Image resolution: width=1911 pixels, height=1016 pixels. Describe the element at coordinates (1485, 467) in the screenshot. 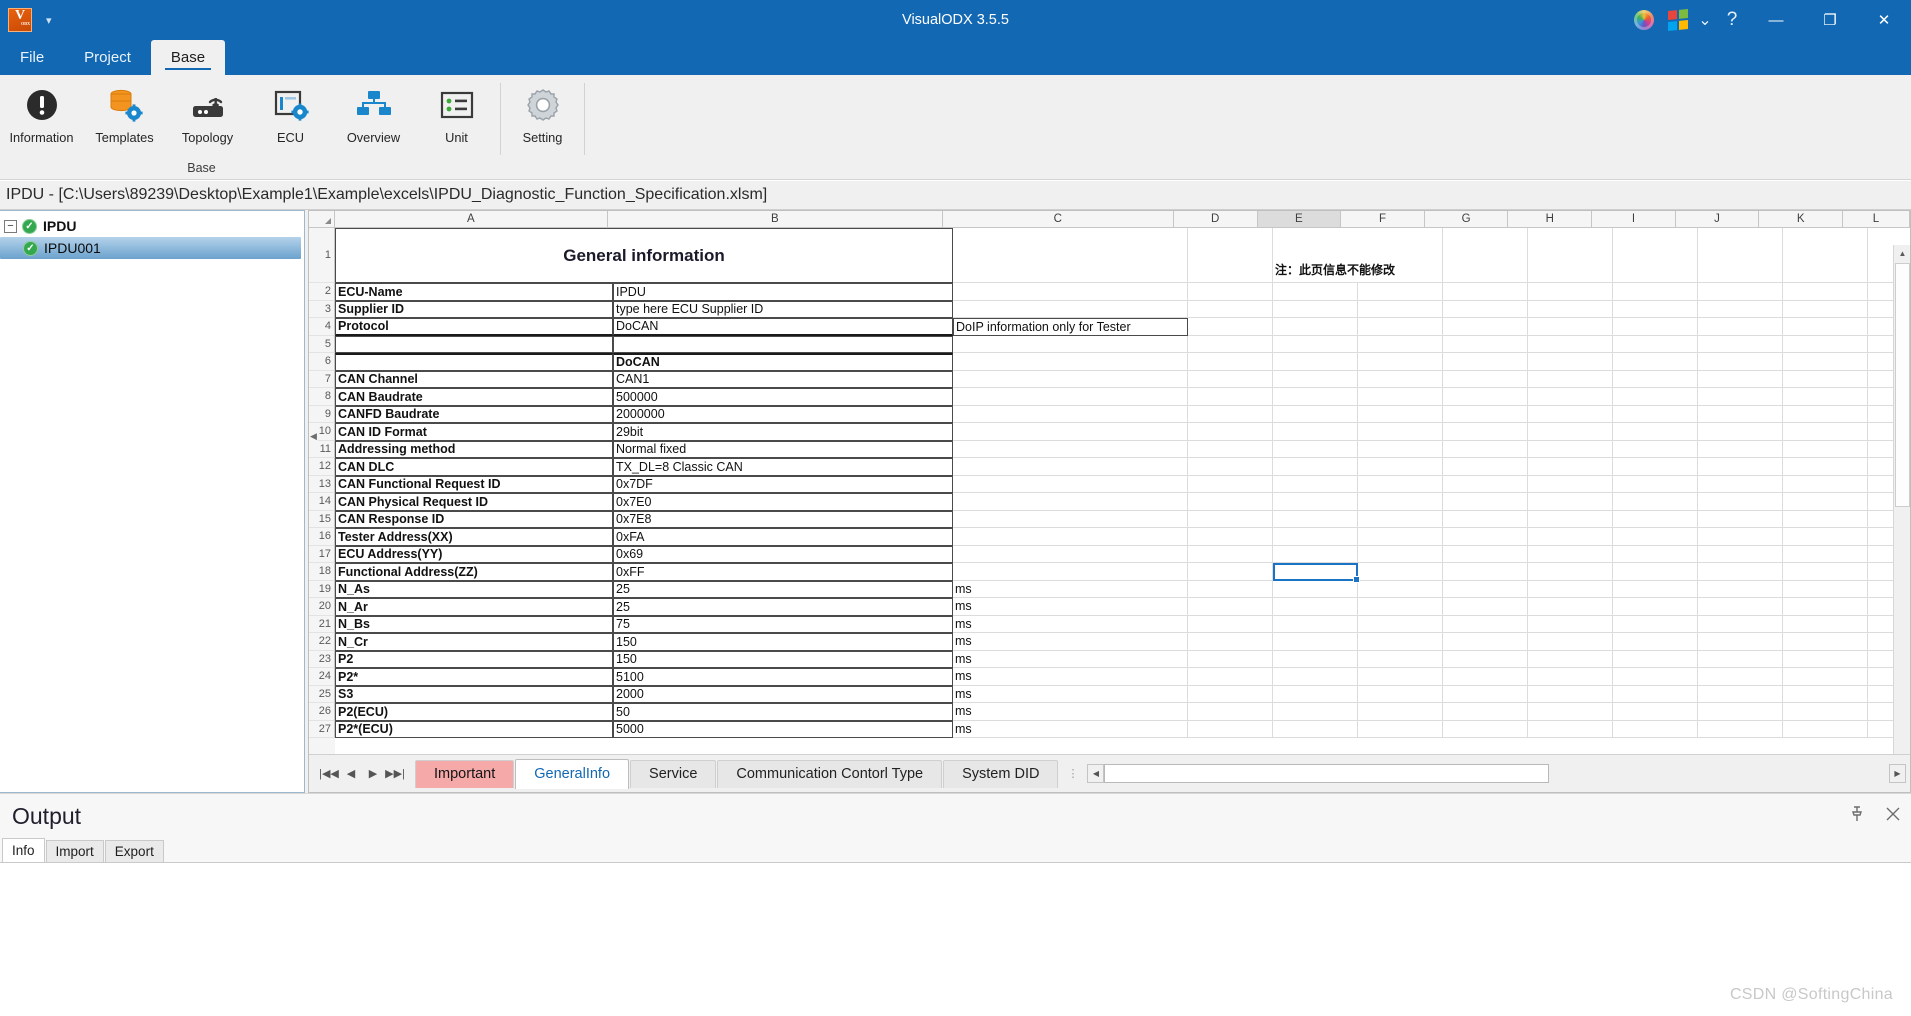

I see `cell-g12` at that location.